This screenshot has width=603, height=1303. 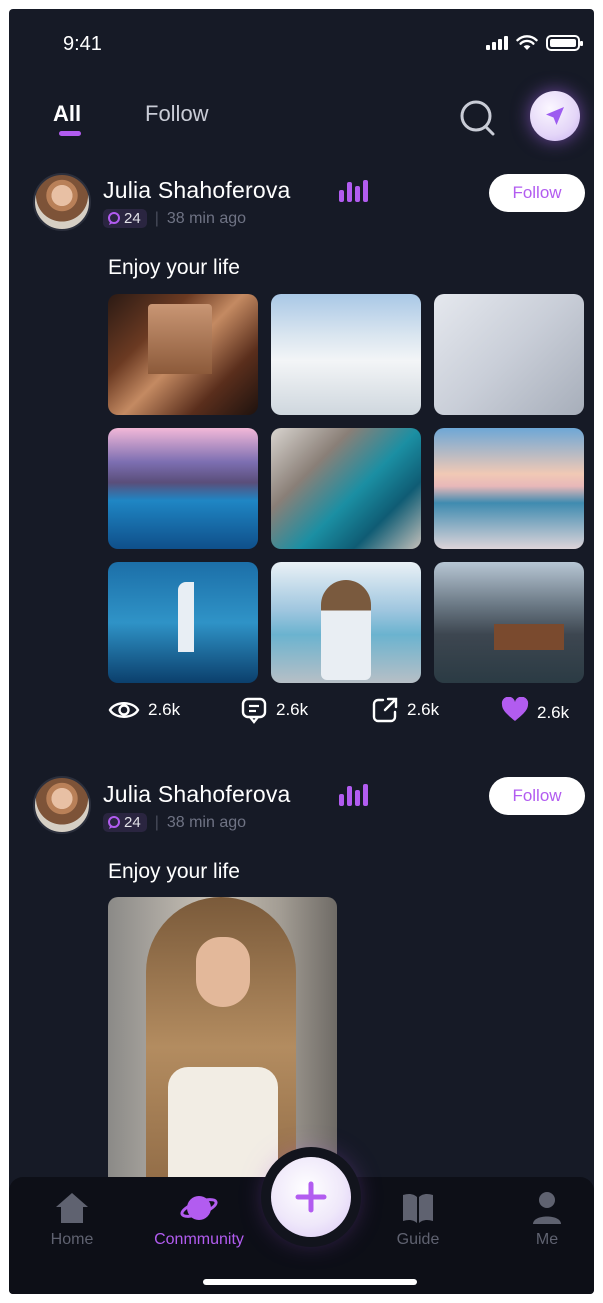 I want to click on photo-mountain-cabin, so click(x=509, y=622).